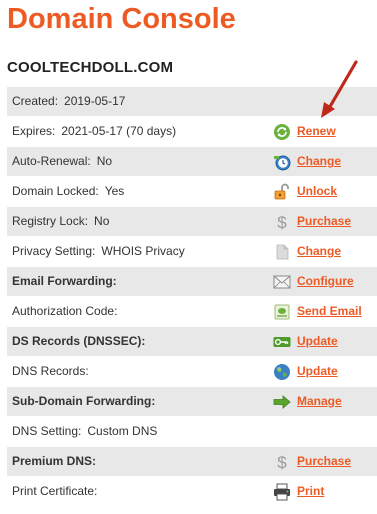 This screenshot has width=377, height=514. I want to click on annotation-arrow-icon, so click(339, 89).